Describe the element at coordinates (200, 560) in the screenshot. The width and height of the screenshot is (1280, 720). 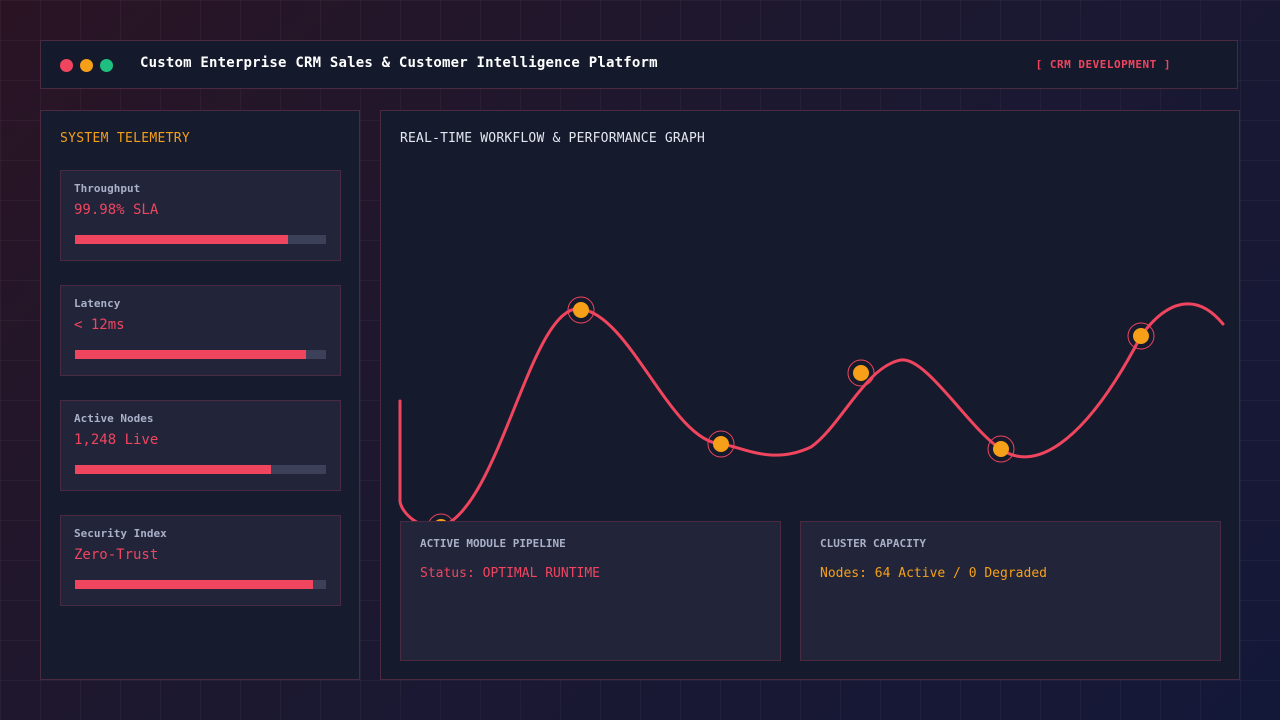
I see `metric-card-security-index: Security Index Zero-Trust` at that location.